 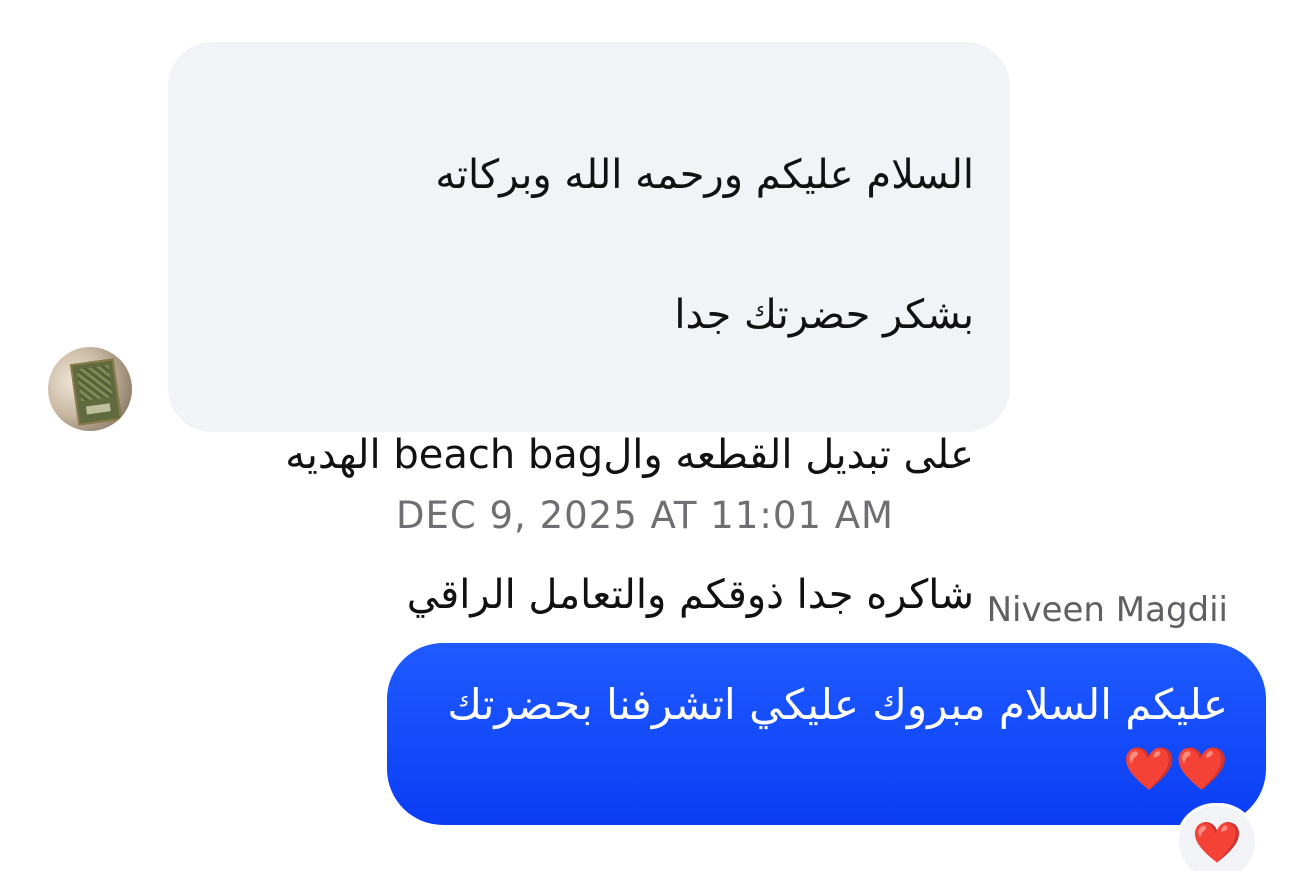 What do you see at coordinates (629, 455) in the screenshot?
I see `message-line: على تبديل القطعه والbeach bag الهديه` at bounding box center [629, 455].